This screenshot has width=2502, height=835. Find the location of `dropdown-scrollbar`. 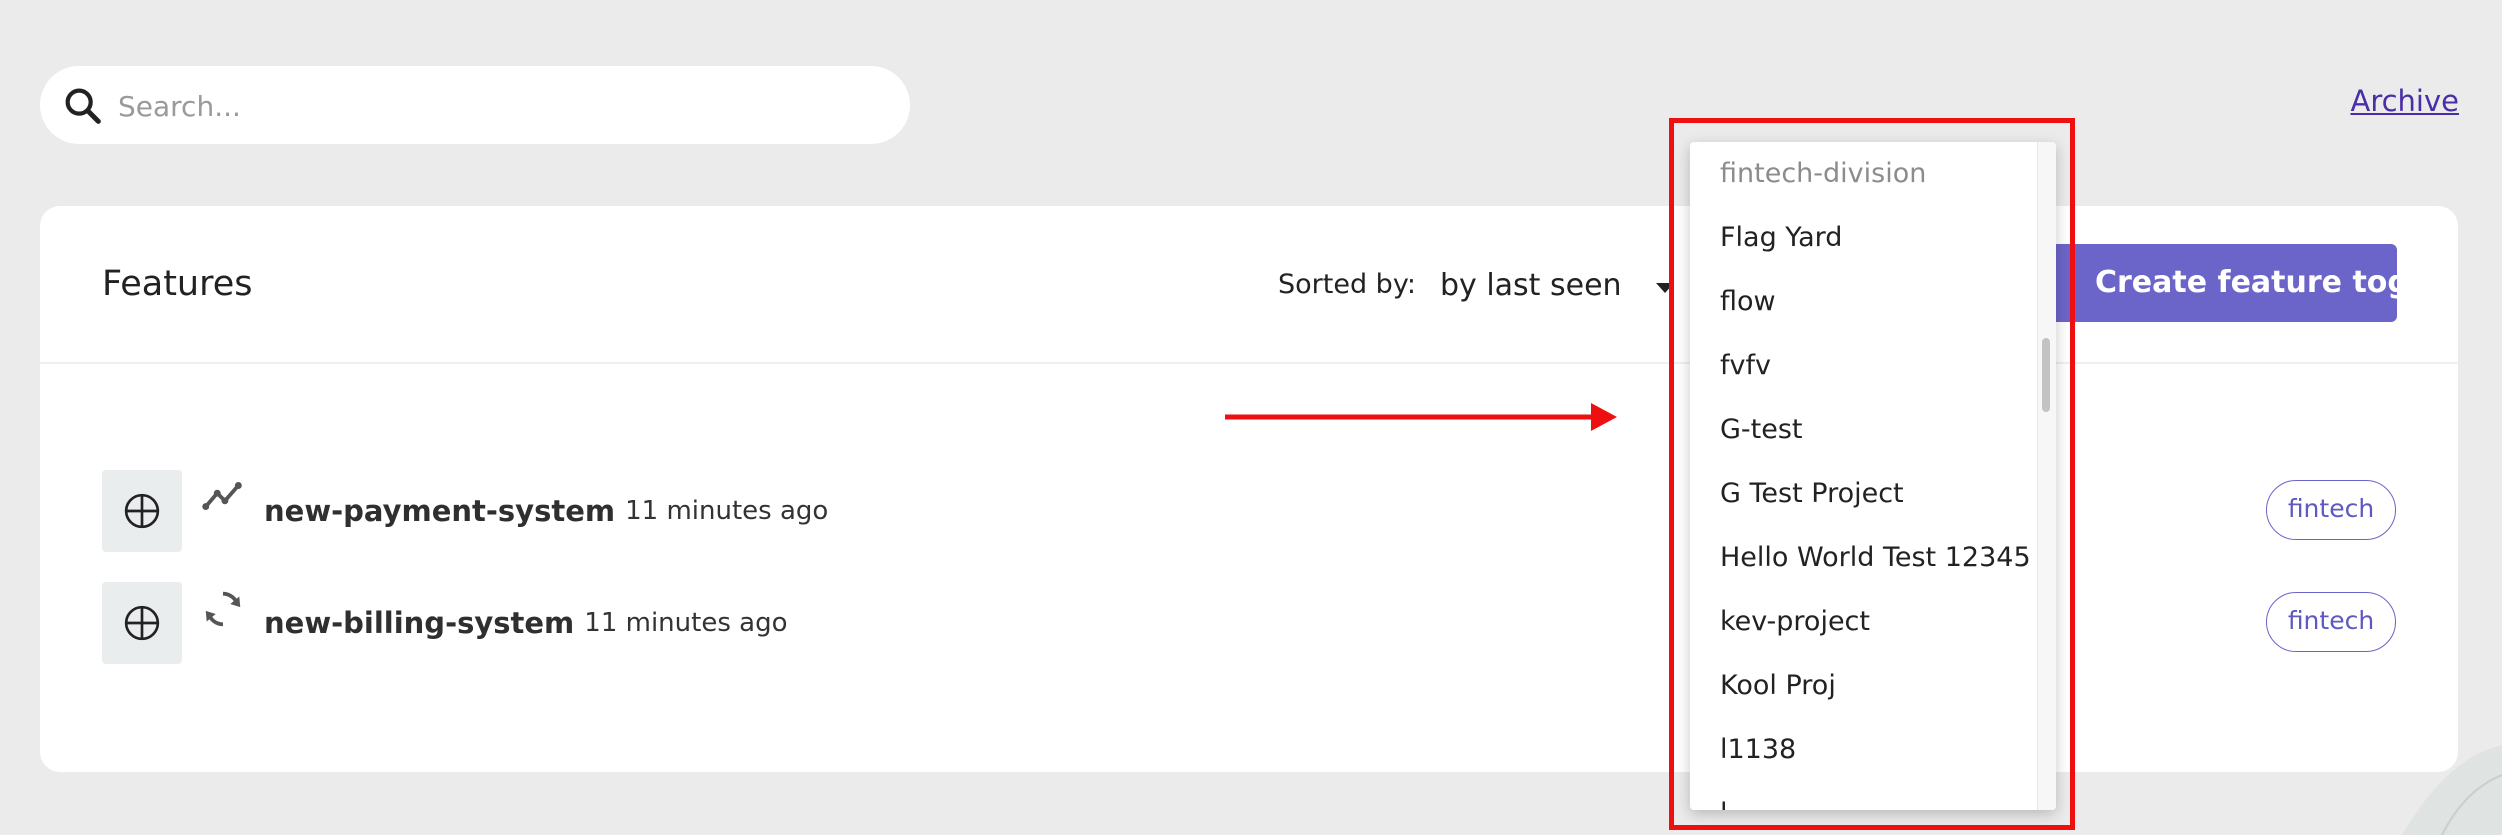

dropdown-scrollbar is located at coordinates (2046, 476).